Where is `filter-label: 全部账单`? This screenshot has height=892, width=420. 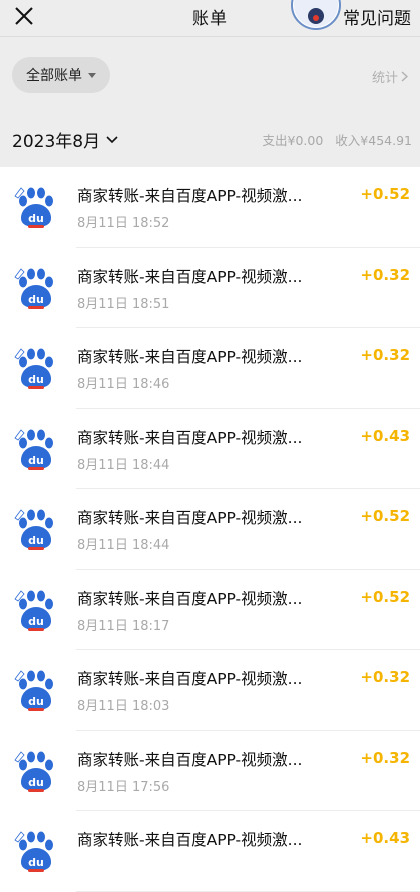
filter-label: 全部账单 is located at coordinates (54, 76).